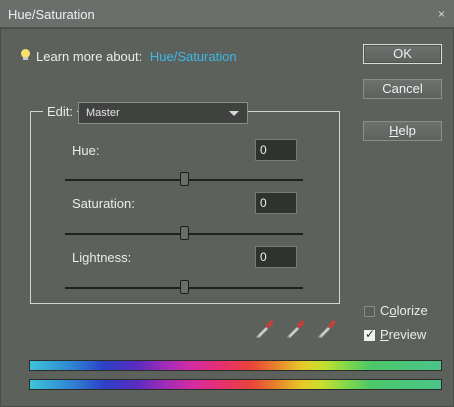  What do you see at coordinates (385, 310) in the screenshot?
I see `colorize-label-pre: C` at bounding box center [385, 310].